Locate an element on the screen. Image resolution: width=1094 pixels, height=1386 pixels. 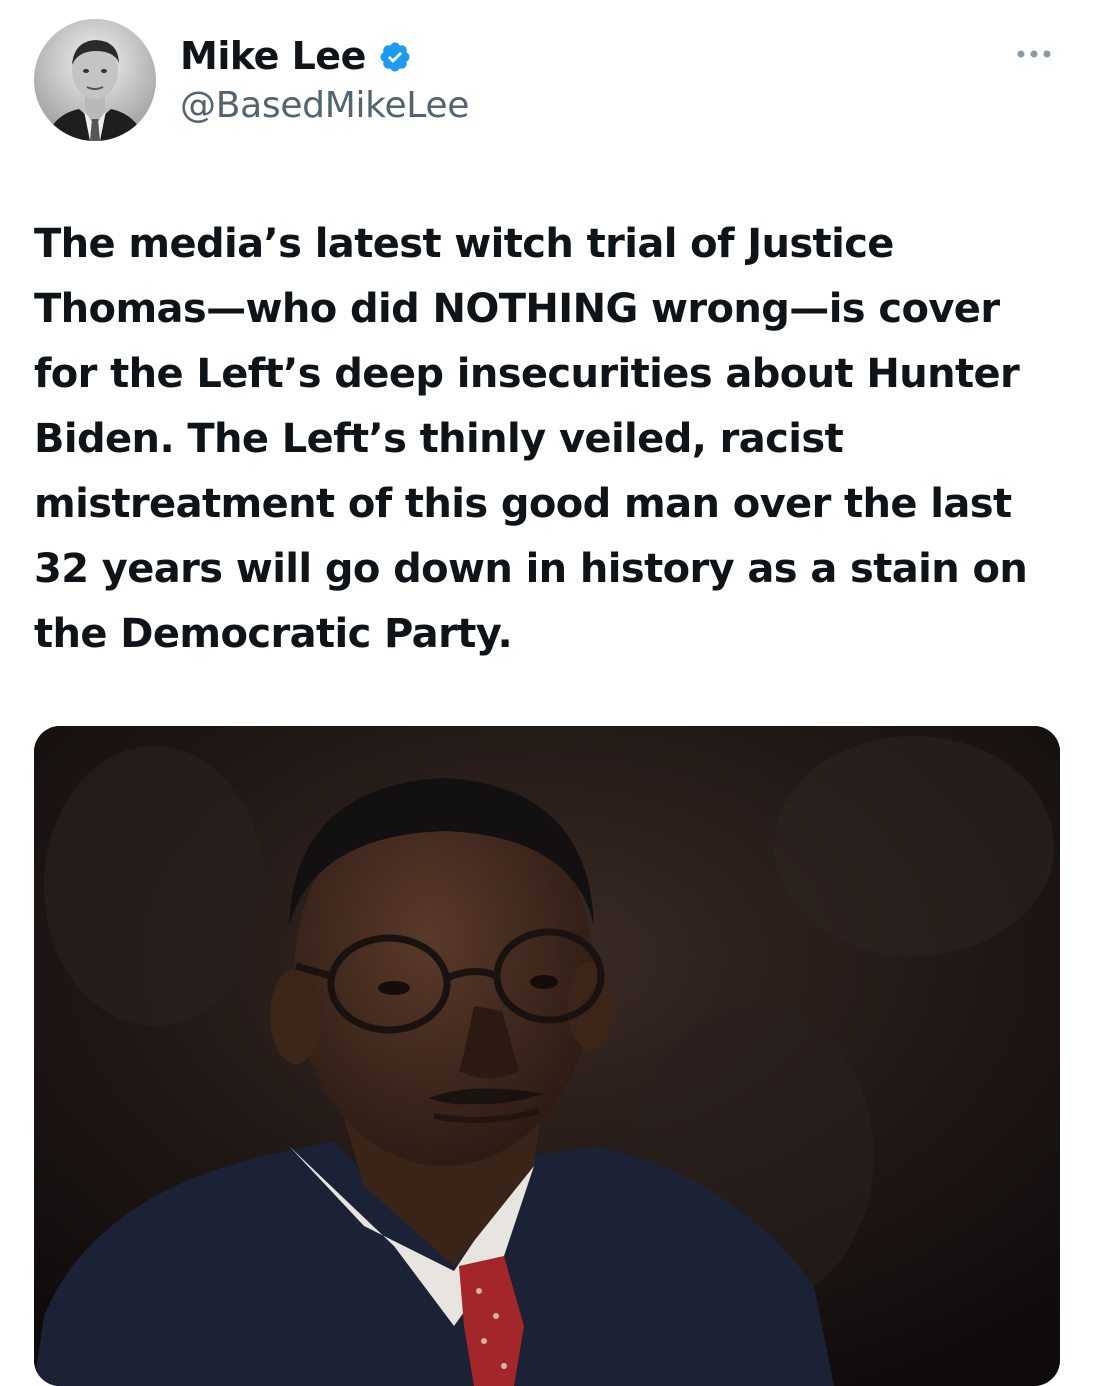
author-name-row: Mike Lee is located at coordinates (296, 56).